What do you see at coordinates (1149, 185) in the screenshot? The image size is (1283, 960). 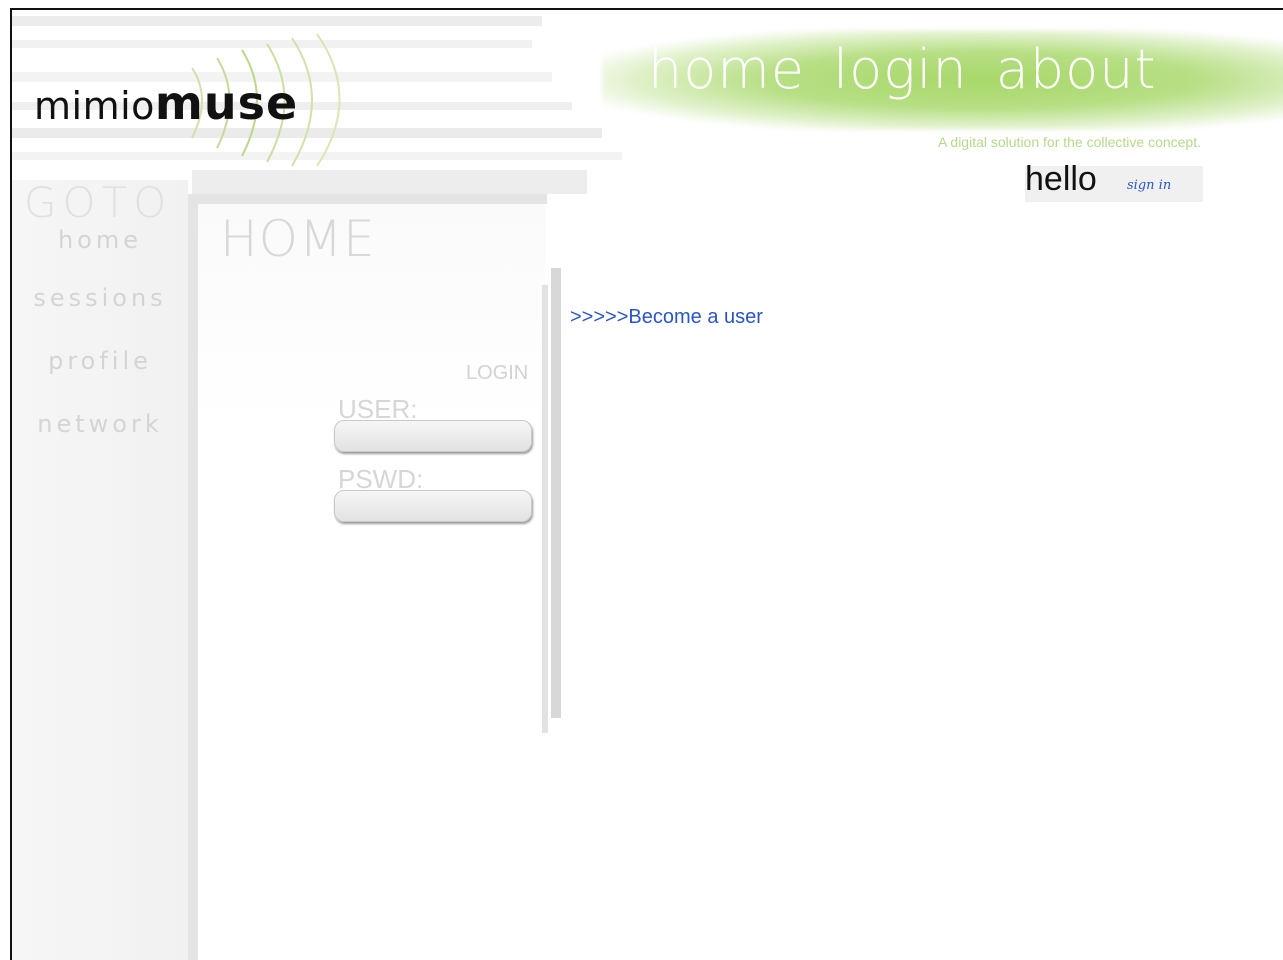 I see `sign-in-link: sign in` at bounding box center [1149, 185].